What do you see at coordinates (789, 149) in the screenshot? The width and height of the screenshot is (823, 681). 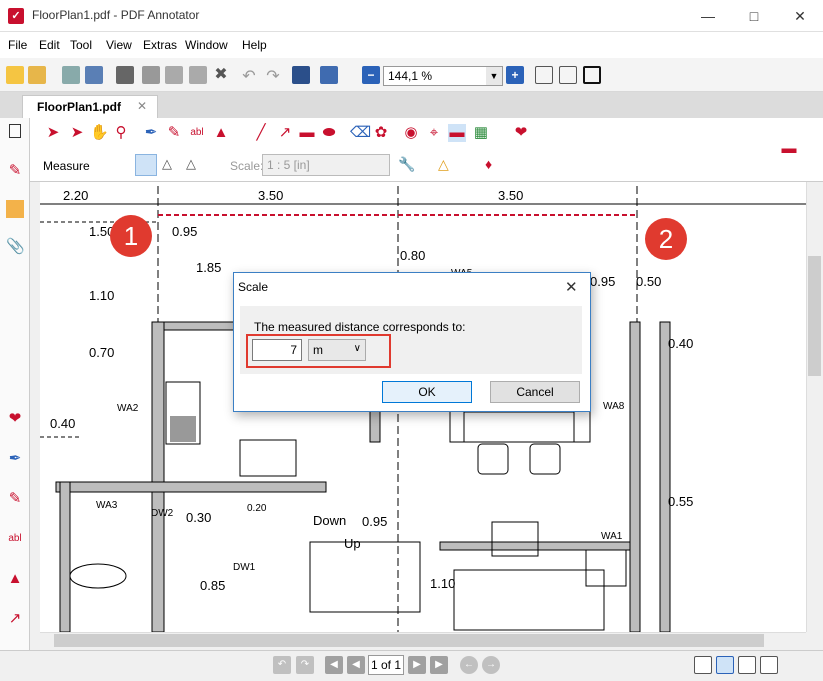 I see `ruler-icon: ▬` at bounding box center [789, 149].